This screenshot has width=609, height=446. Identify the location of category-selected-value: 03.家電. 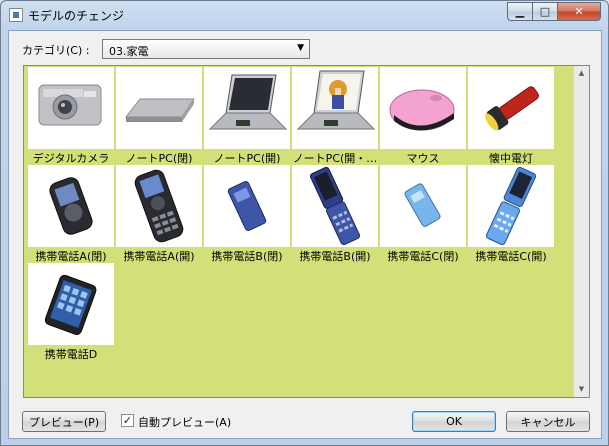
(129, 51).